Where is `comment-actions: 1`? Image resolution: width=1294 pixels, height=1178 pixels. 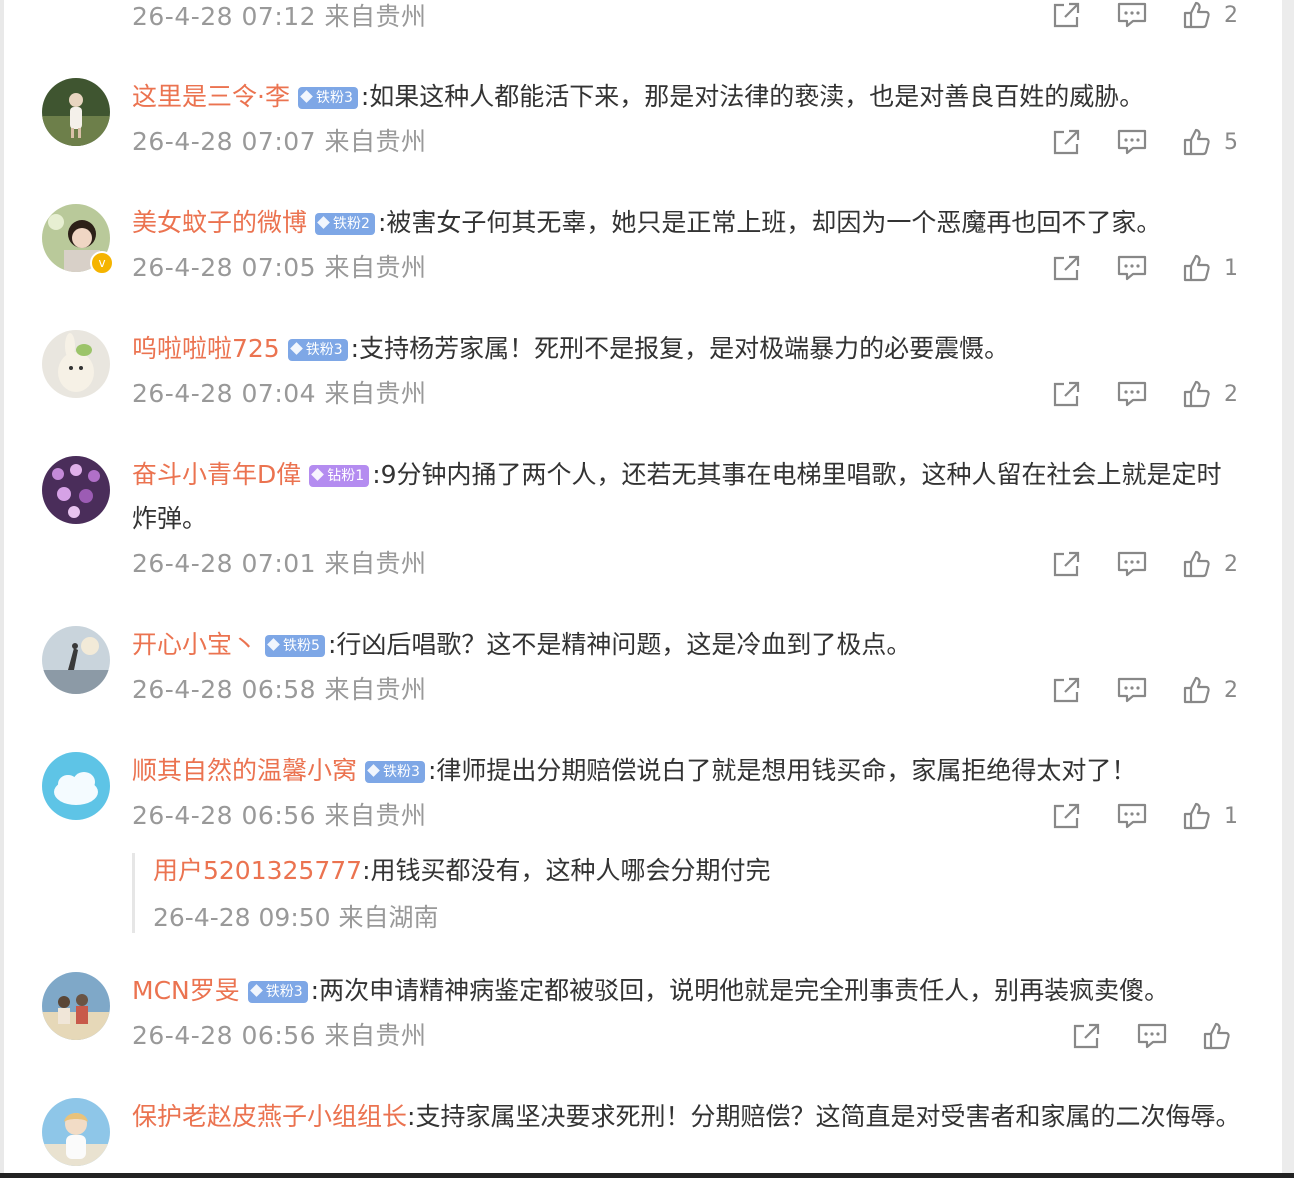
comment-actions: 1 is located at coordinates (1130, 268).